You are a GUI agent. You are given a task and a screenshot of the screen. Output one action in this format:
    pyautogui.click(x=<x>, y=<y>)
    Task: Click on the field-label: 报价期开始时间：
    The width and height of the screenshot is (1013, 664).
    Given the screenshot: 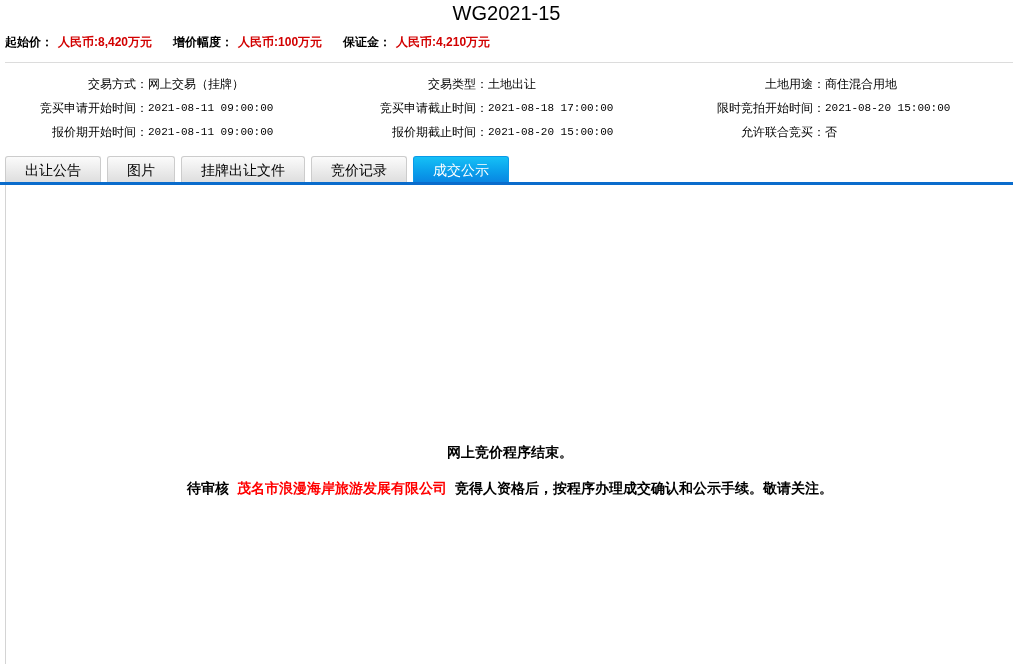 What is the action you would take?
    pyautogui.click(x=100, y=132)
    